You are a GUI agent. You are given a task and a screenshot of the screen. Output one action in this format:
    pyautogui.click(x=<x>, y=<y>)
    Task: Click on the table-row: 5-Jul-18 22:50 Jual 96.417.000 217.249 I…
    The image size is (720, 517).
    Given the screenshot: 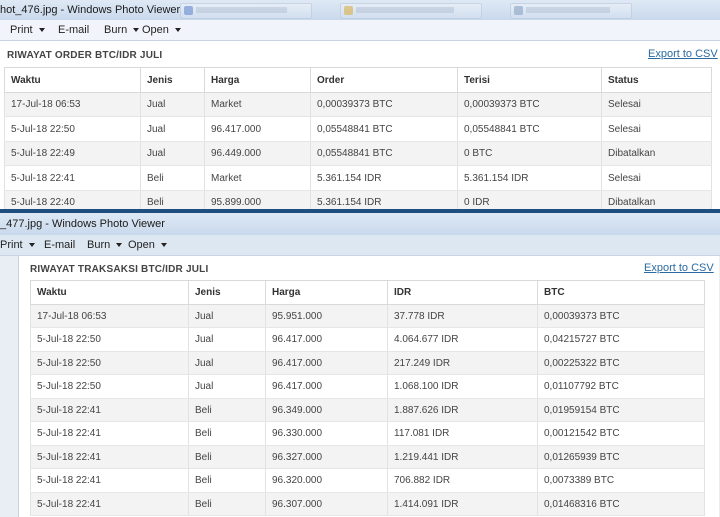 What is the action you would take?
    pyautogui.click(x=367, y=363)
    